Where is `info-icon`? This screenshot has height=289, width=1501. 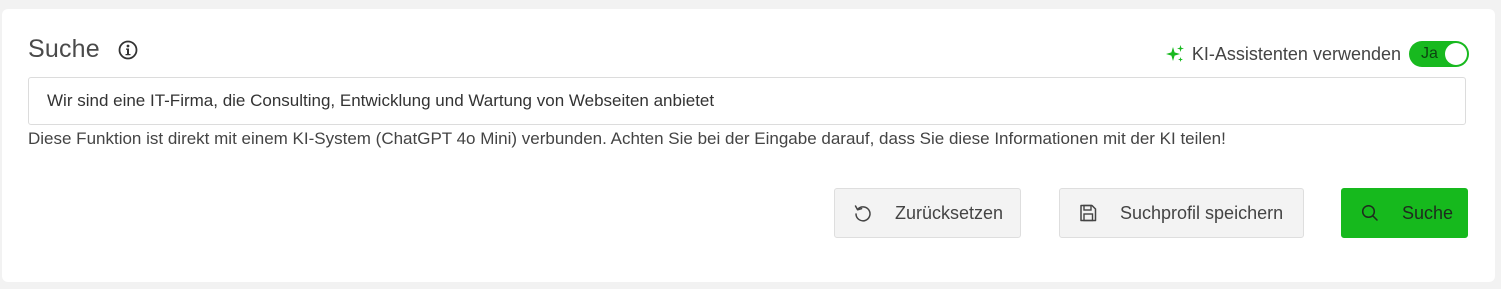 info-icon is located at coordinates (128, 50).